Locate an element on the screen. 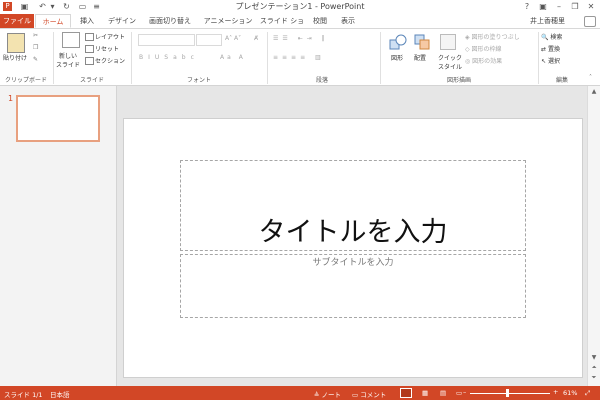 This screenshot has height=400, width=600. select-button: ↖ 選択 is located at coordinates (550, 60).